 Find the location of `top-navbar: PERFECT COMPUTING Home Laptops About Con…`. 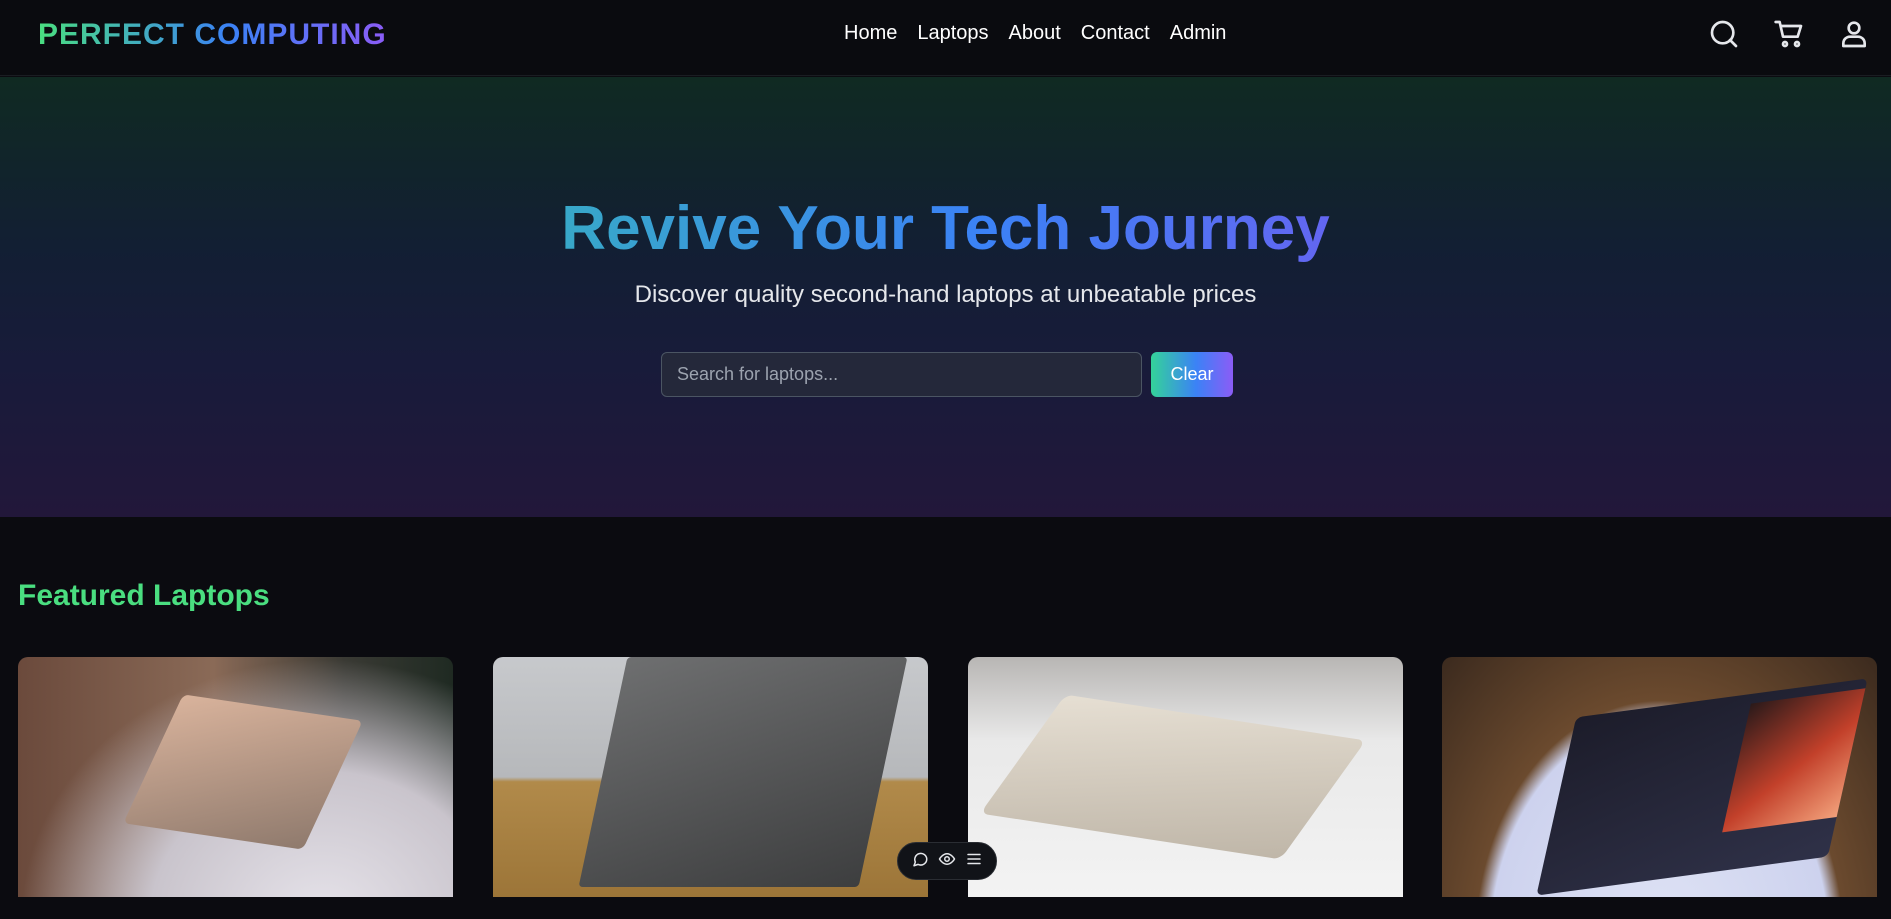

top-navbar: PERFECT COMPUTING Home Laptops About Con… is located at coordinates (945, 38).